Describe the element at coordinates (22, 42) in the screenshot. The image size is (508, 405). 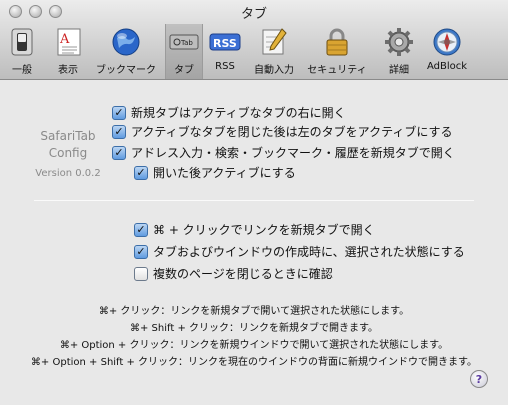
I see `switch-icon` at that location.